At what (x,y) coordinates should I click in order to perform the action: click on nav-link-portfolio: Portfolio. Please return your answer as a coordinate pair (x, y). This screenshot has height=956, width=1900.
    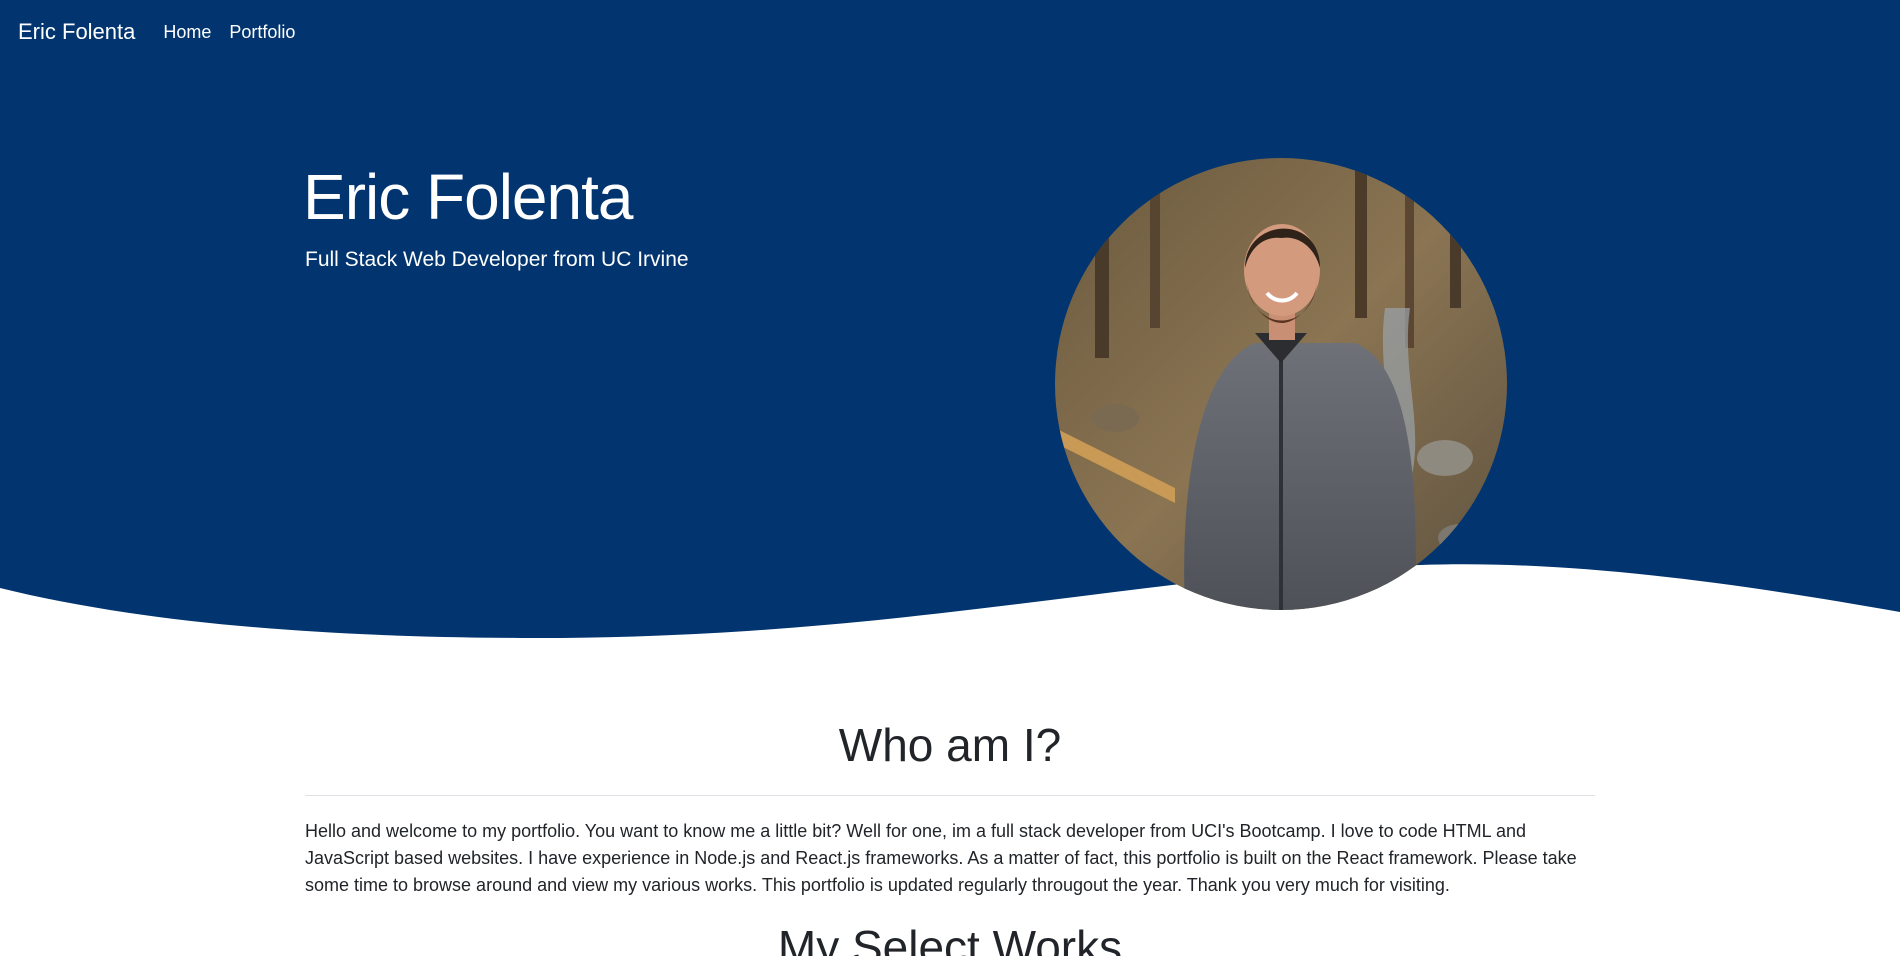
    Looking at the image, I should click on (262, 32).